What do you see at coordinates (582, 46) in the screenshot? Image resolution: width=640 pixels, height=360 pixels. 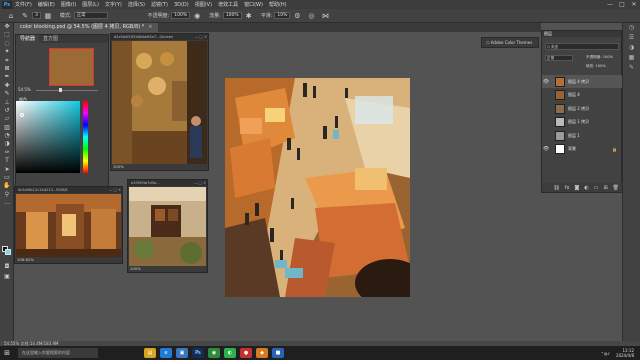 I see `layer-filter-input: Q 类型` at bounding box center [582, 46].